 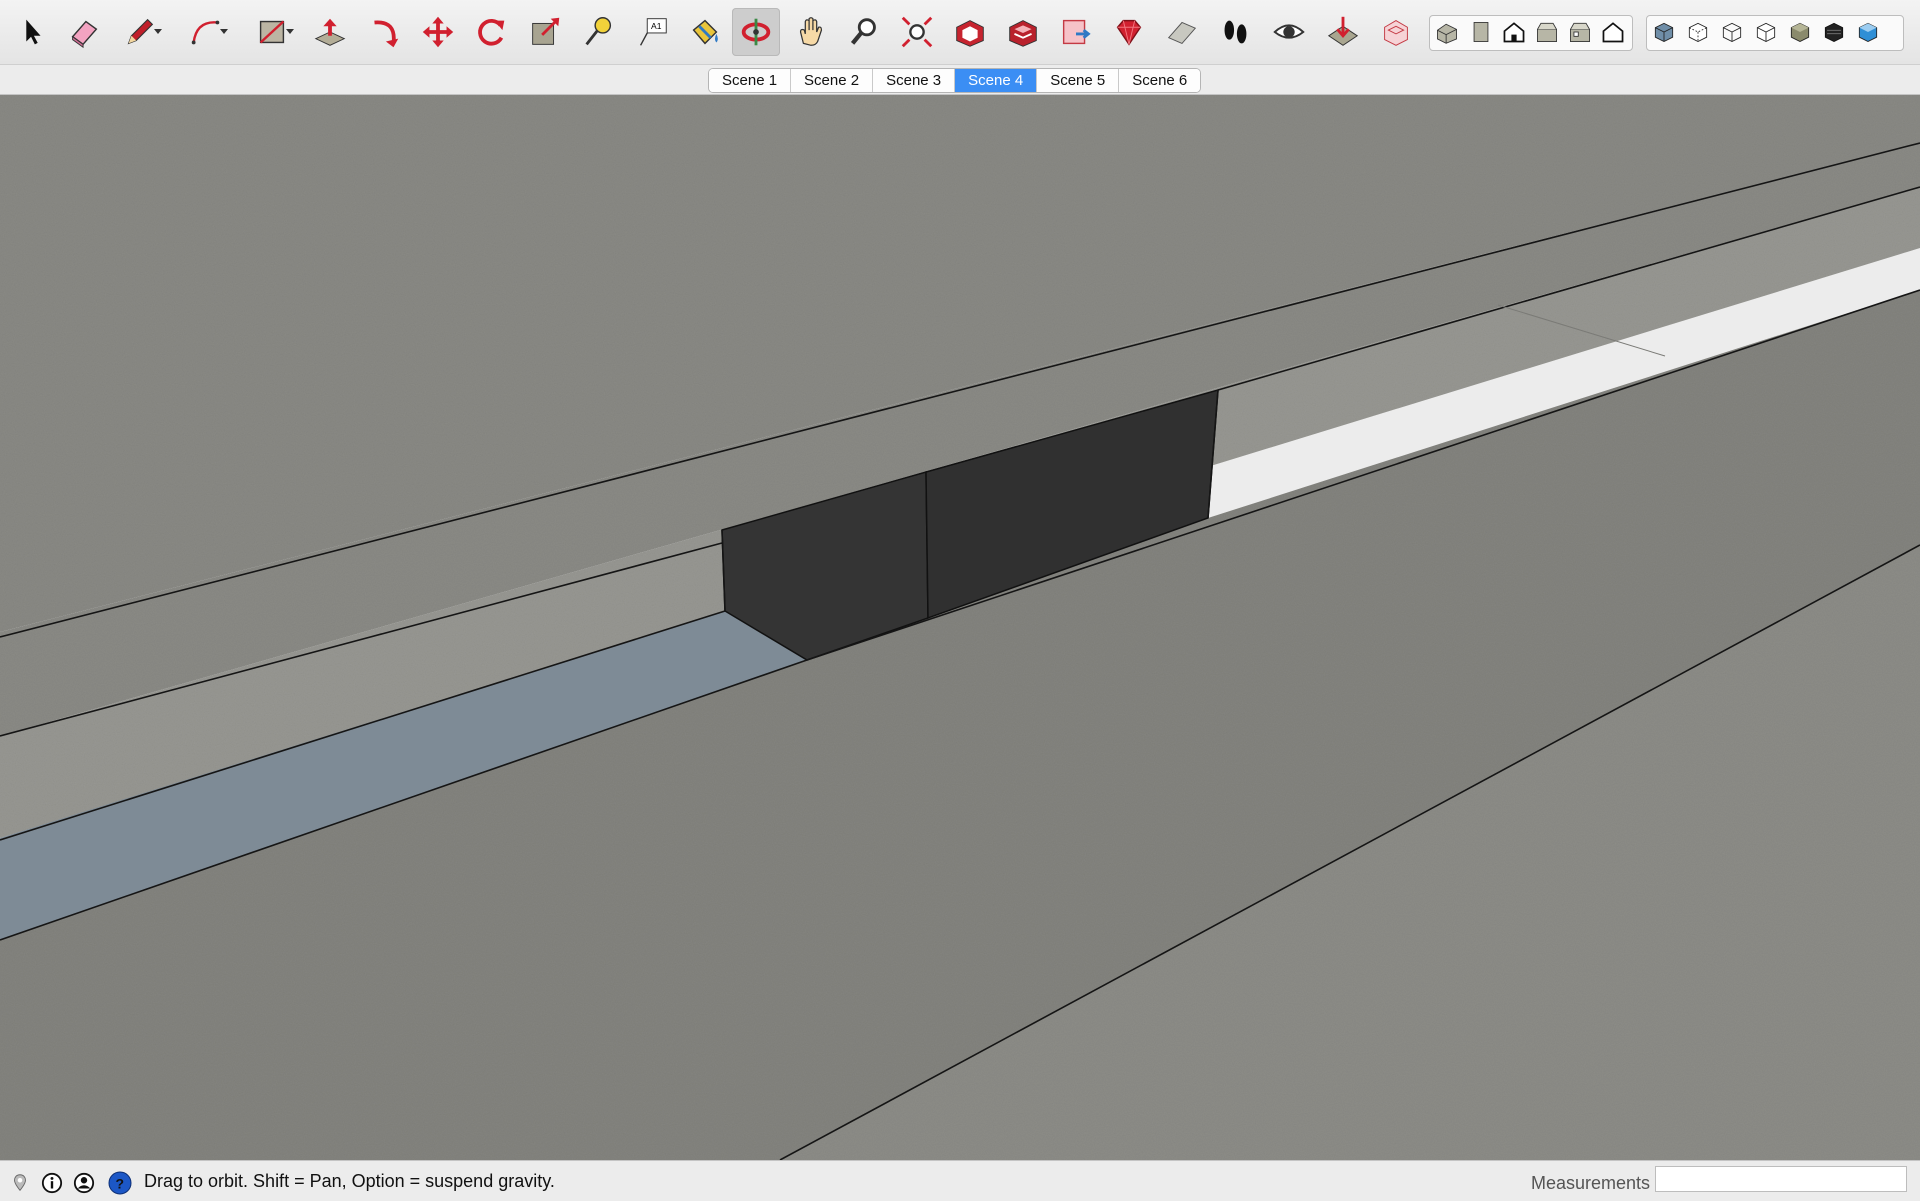 I want to click on monochrome-cube-icon, so click(x=1868, y=32).